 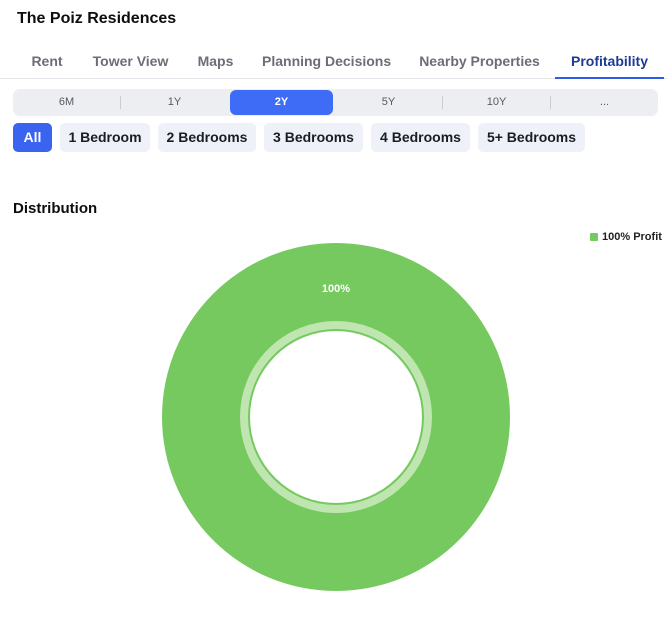 What do you see at coordinates (281, 102) in the screenshot?
I see `period-2y: 2Y` at bounding box center [281, 102].